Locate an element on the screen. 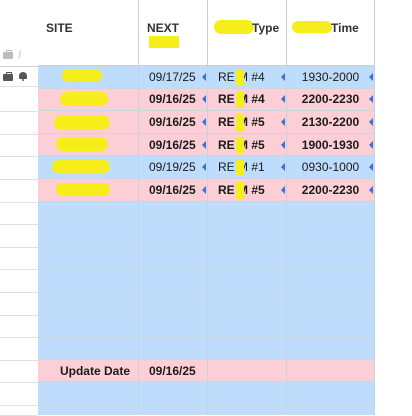 This screenshot has height=416, width=412. column-header-type: Type is located at coordinates (247, 33).